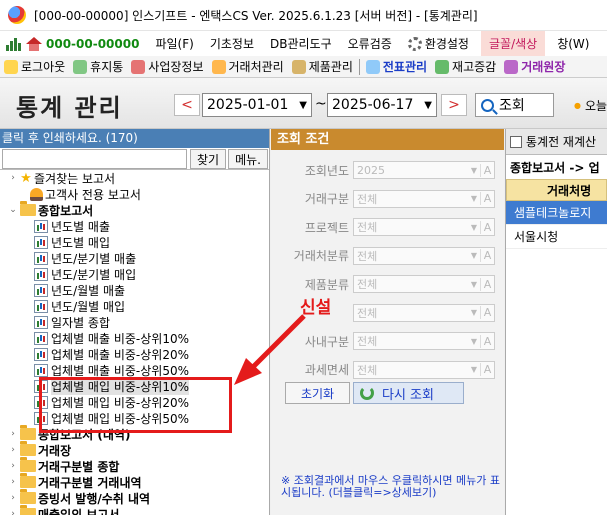 The height and width of the screenshot is (515, 607). I want to click on menu-button: 메뉴., so click(248, 159).